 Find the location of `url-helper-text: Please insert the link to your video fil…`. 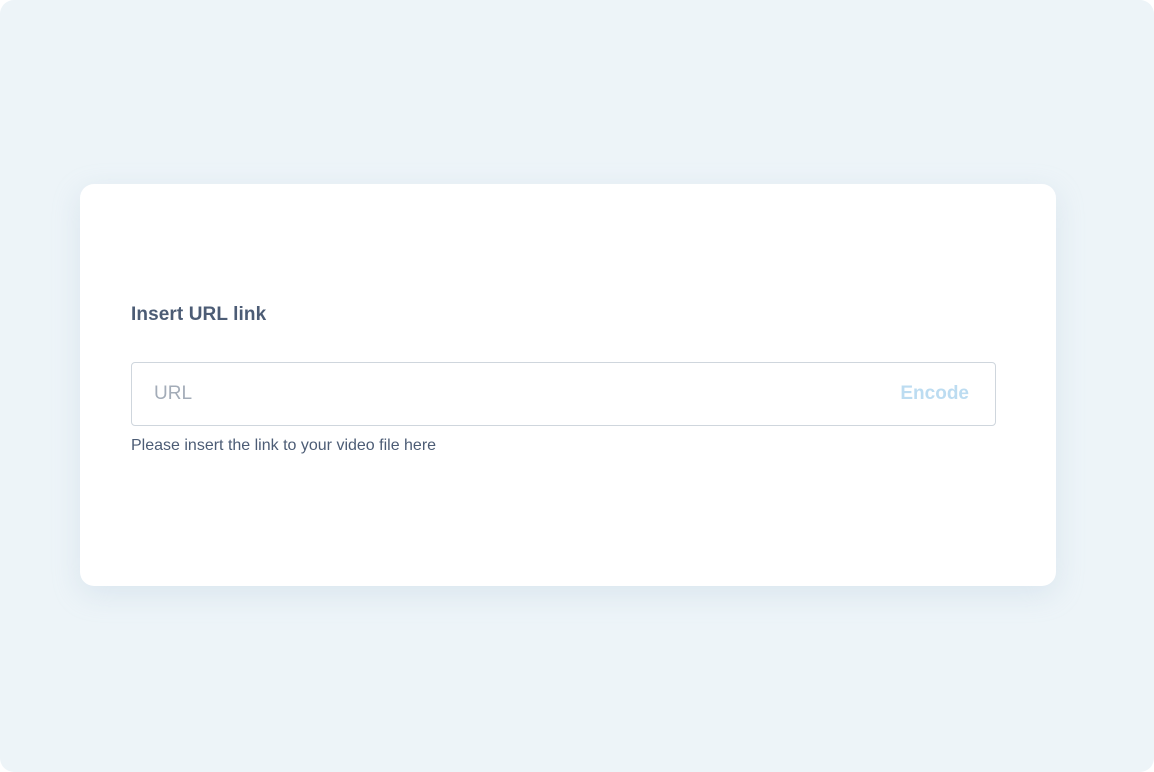

url-helper-text: Please insert the link to your video fil… is located at coordinates (284, 445).